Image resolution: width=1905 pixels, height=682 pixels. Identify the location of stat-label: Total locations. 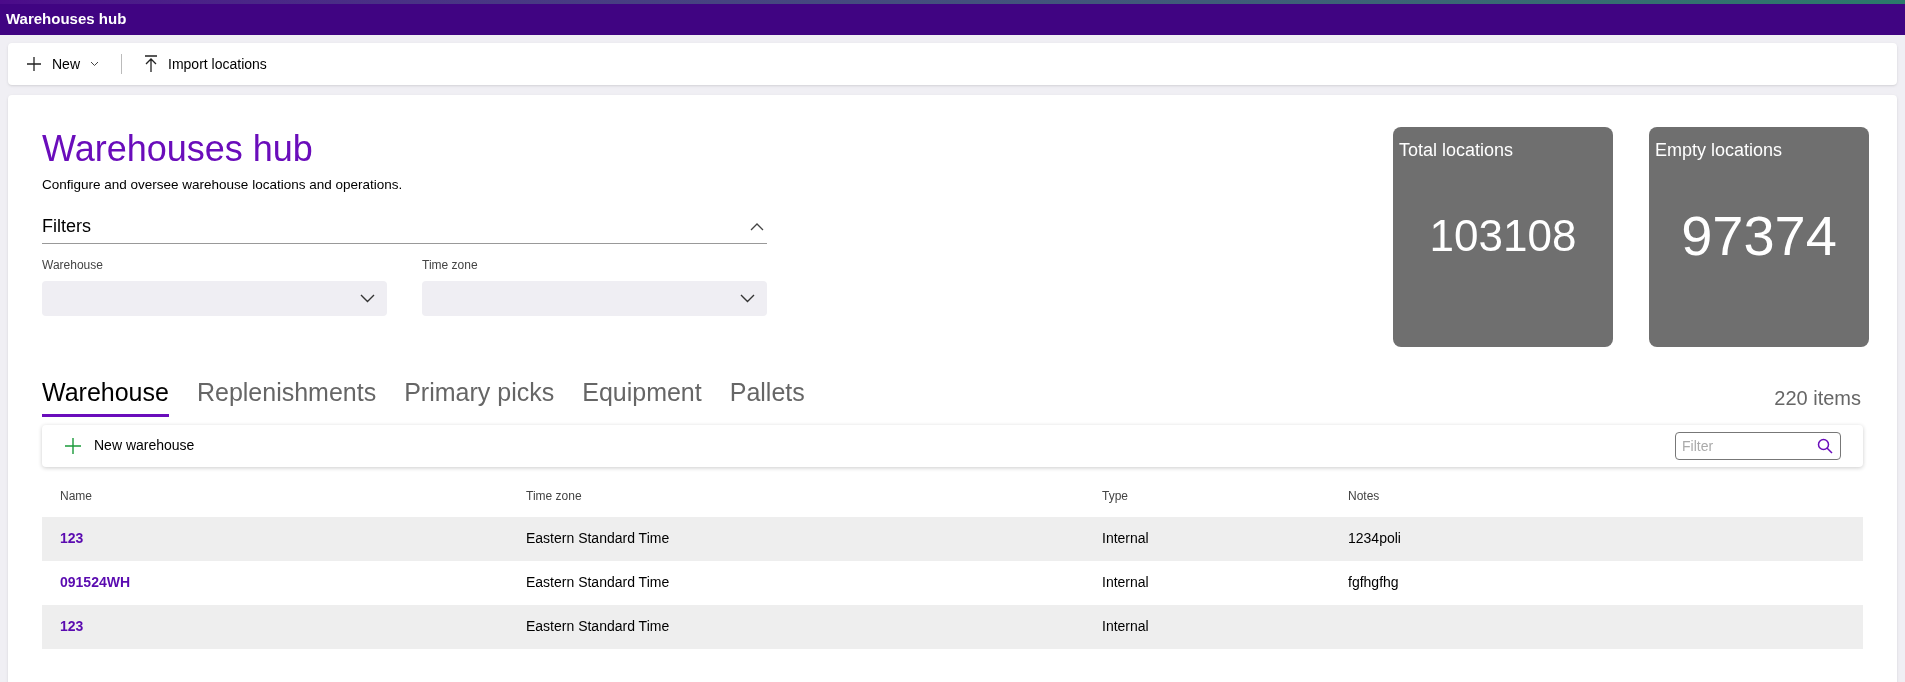
(1456, 150).